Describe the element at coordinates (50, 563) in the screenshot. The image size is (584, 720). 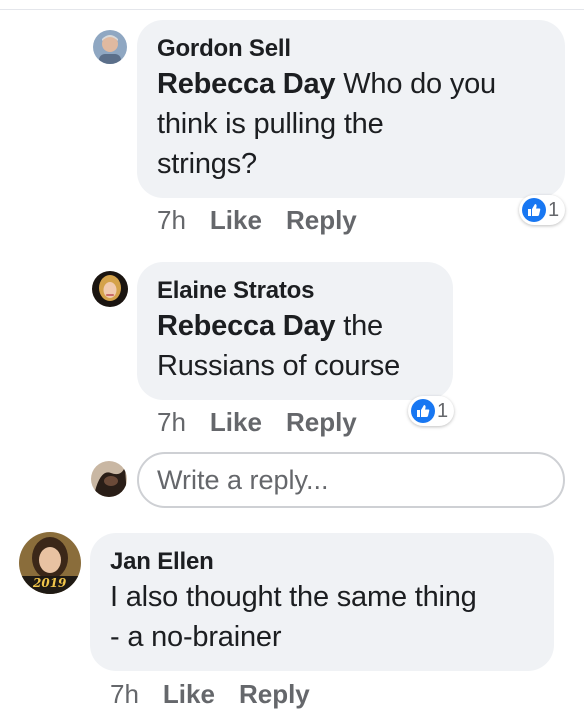
I see `avatar-jan-ellen: 2019` at that location.